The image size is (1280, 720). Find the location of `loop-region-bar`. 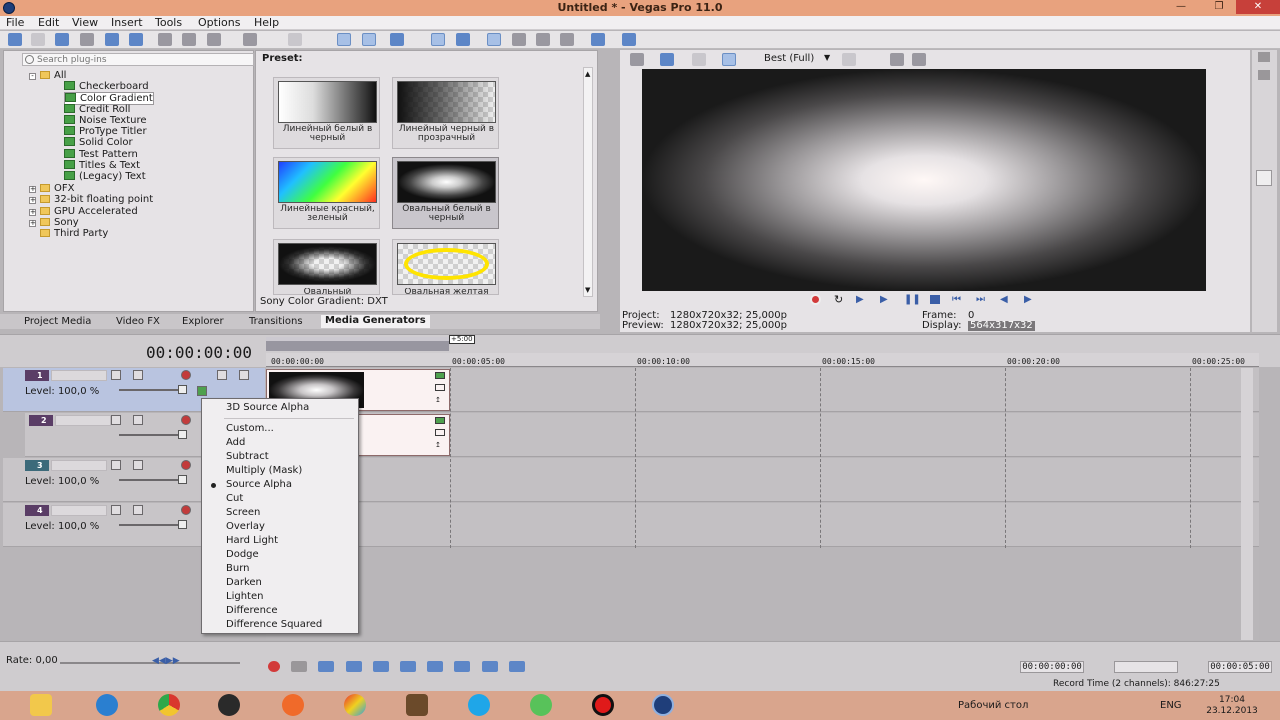

loop-region-bar is located at coordinates (357, 344).